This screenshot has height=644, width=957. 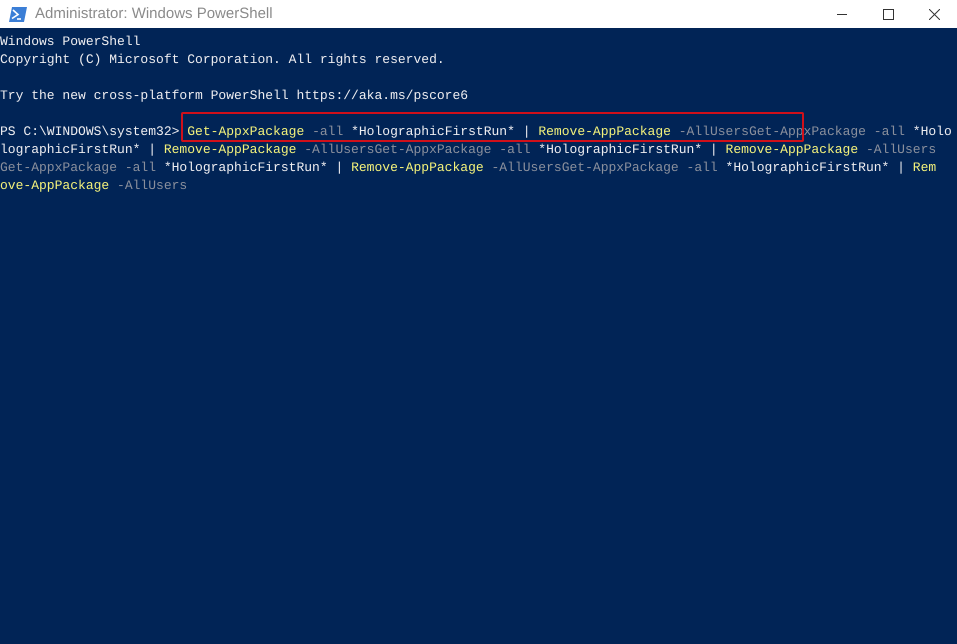 I want to click on window-title: Administrator: Windows PowerShell, so click(x=154, y=14).